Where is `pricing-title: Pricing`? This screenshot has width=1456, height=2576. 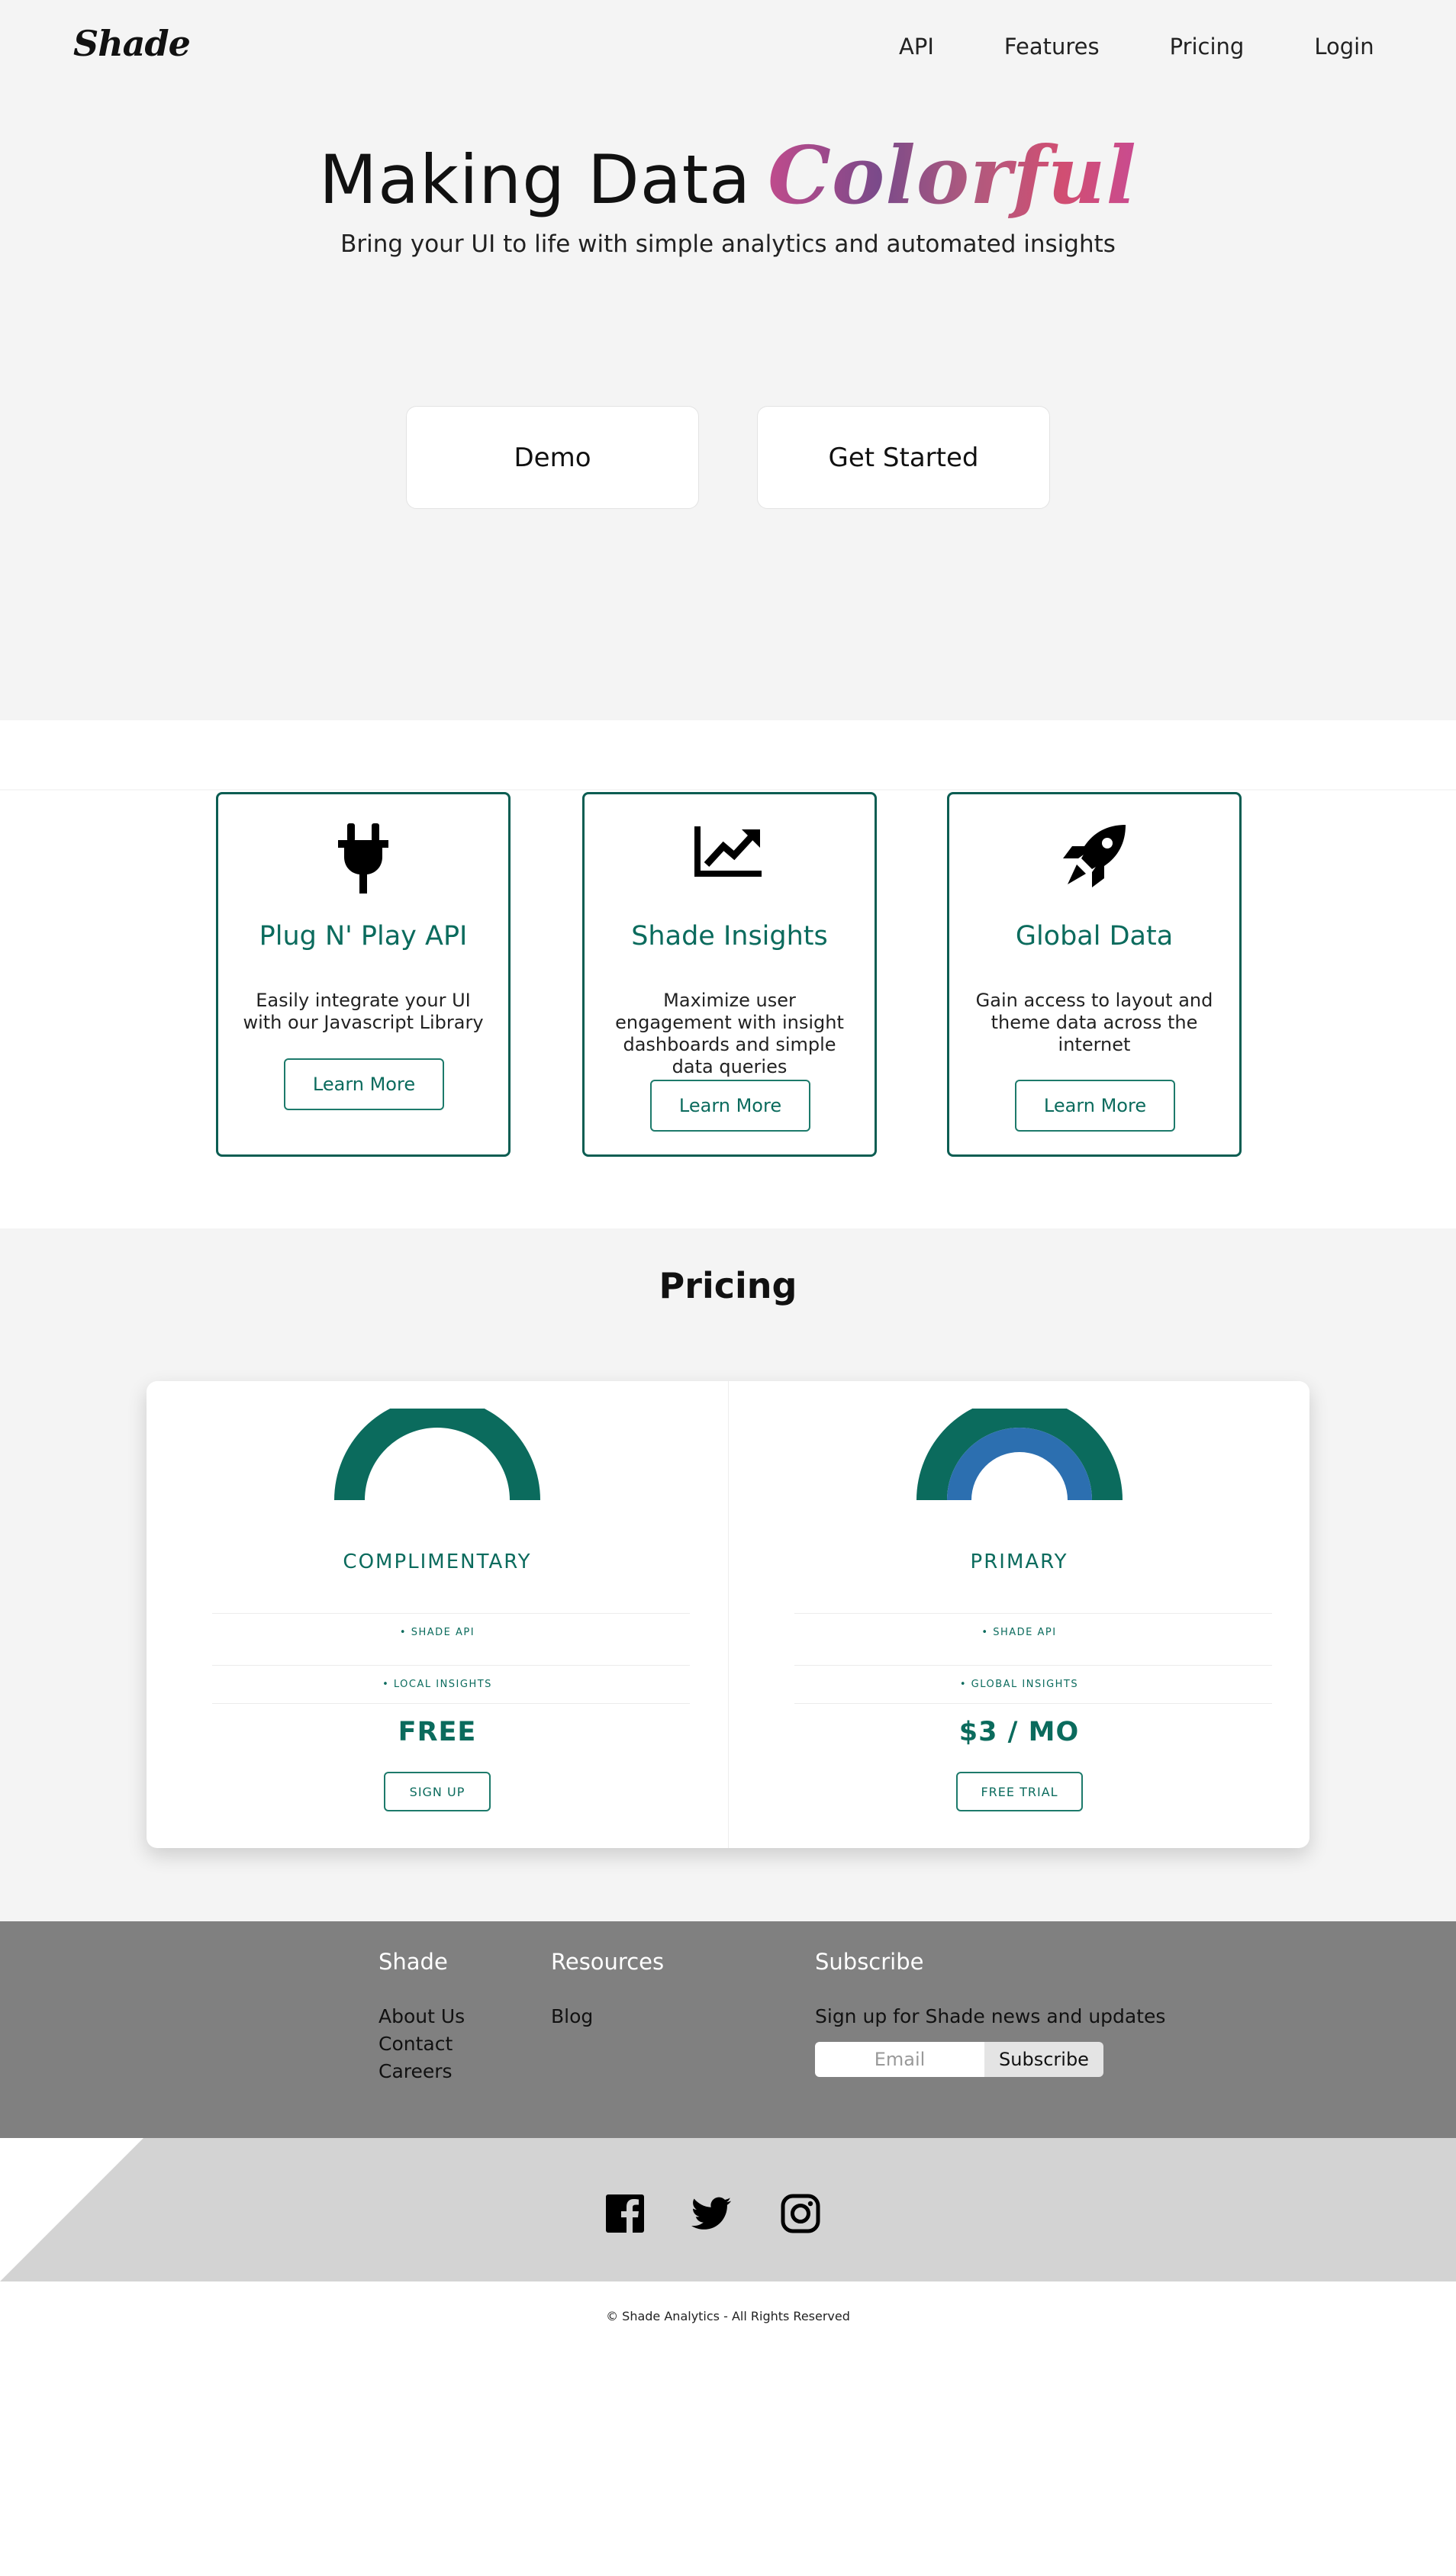
pricing-title: Pricing is located at coordinates (728, 1285).